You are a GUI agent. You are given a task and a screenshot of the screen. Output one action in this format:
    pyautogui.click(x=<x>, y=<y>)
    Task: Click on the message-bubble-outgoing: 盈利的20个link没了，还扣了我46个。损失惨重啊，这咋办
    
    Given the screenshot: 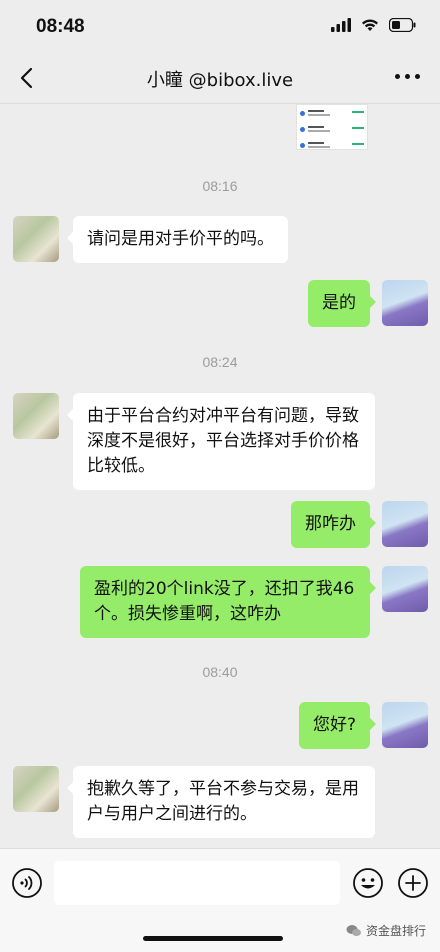 What is the action you would take?
    pyautogui.click(x=228, y=602)
    